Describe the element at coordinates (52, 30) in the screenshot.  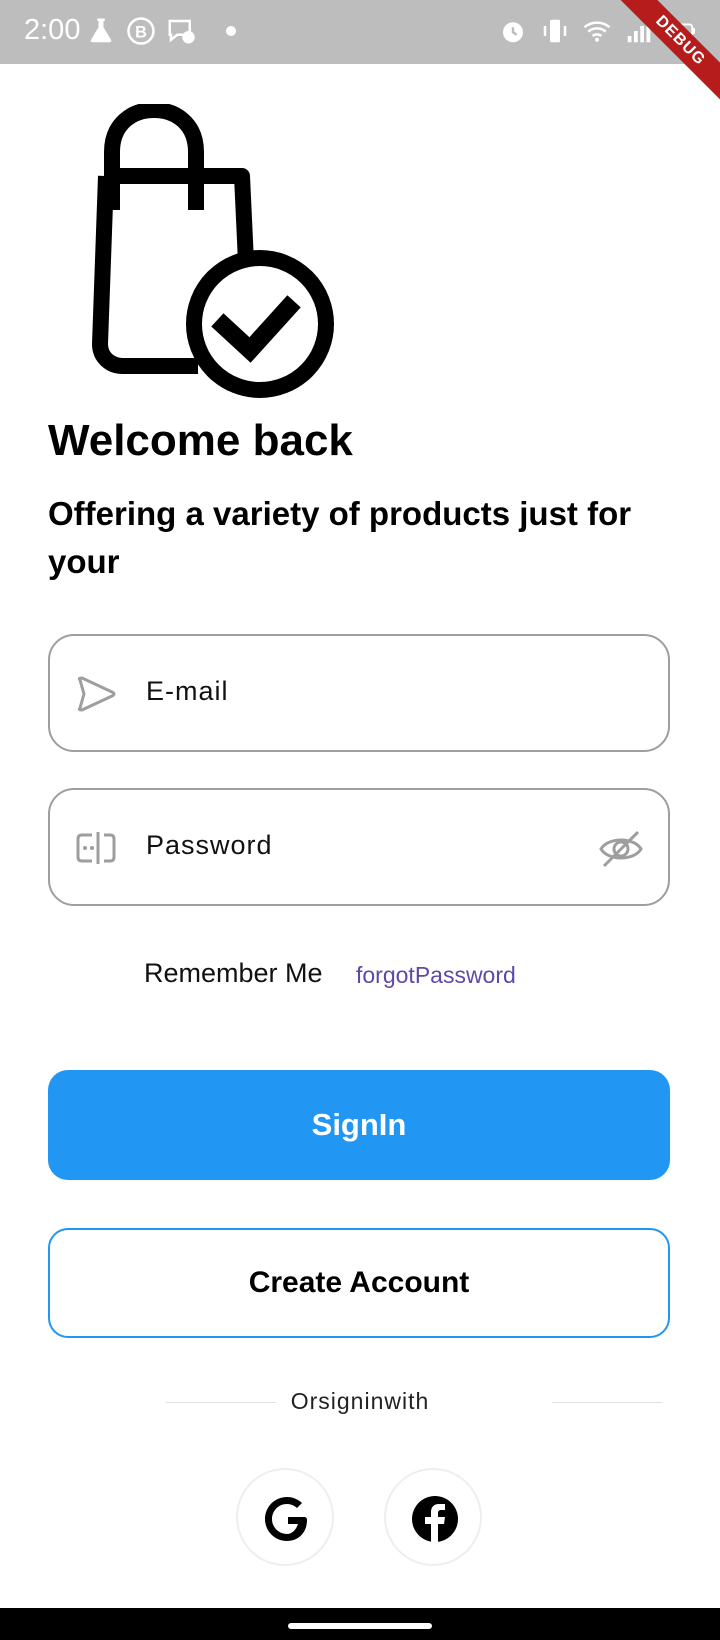
I see `status-time: 2:00` at that location.